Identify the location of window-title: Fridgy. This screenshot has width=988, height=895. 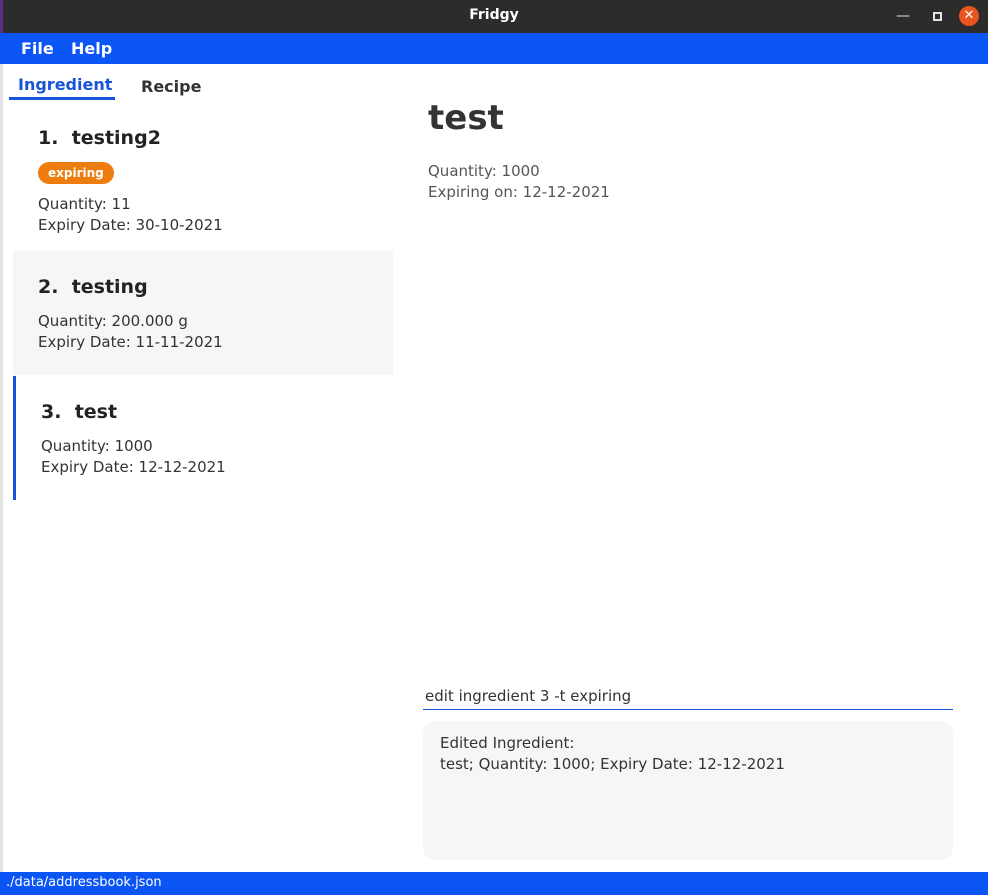
(494, 15).